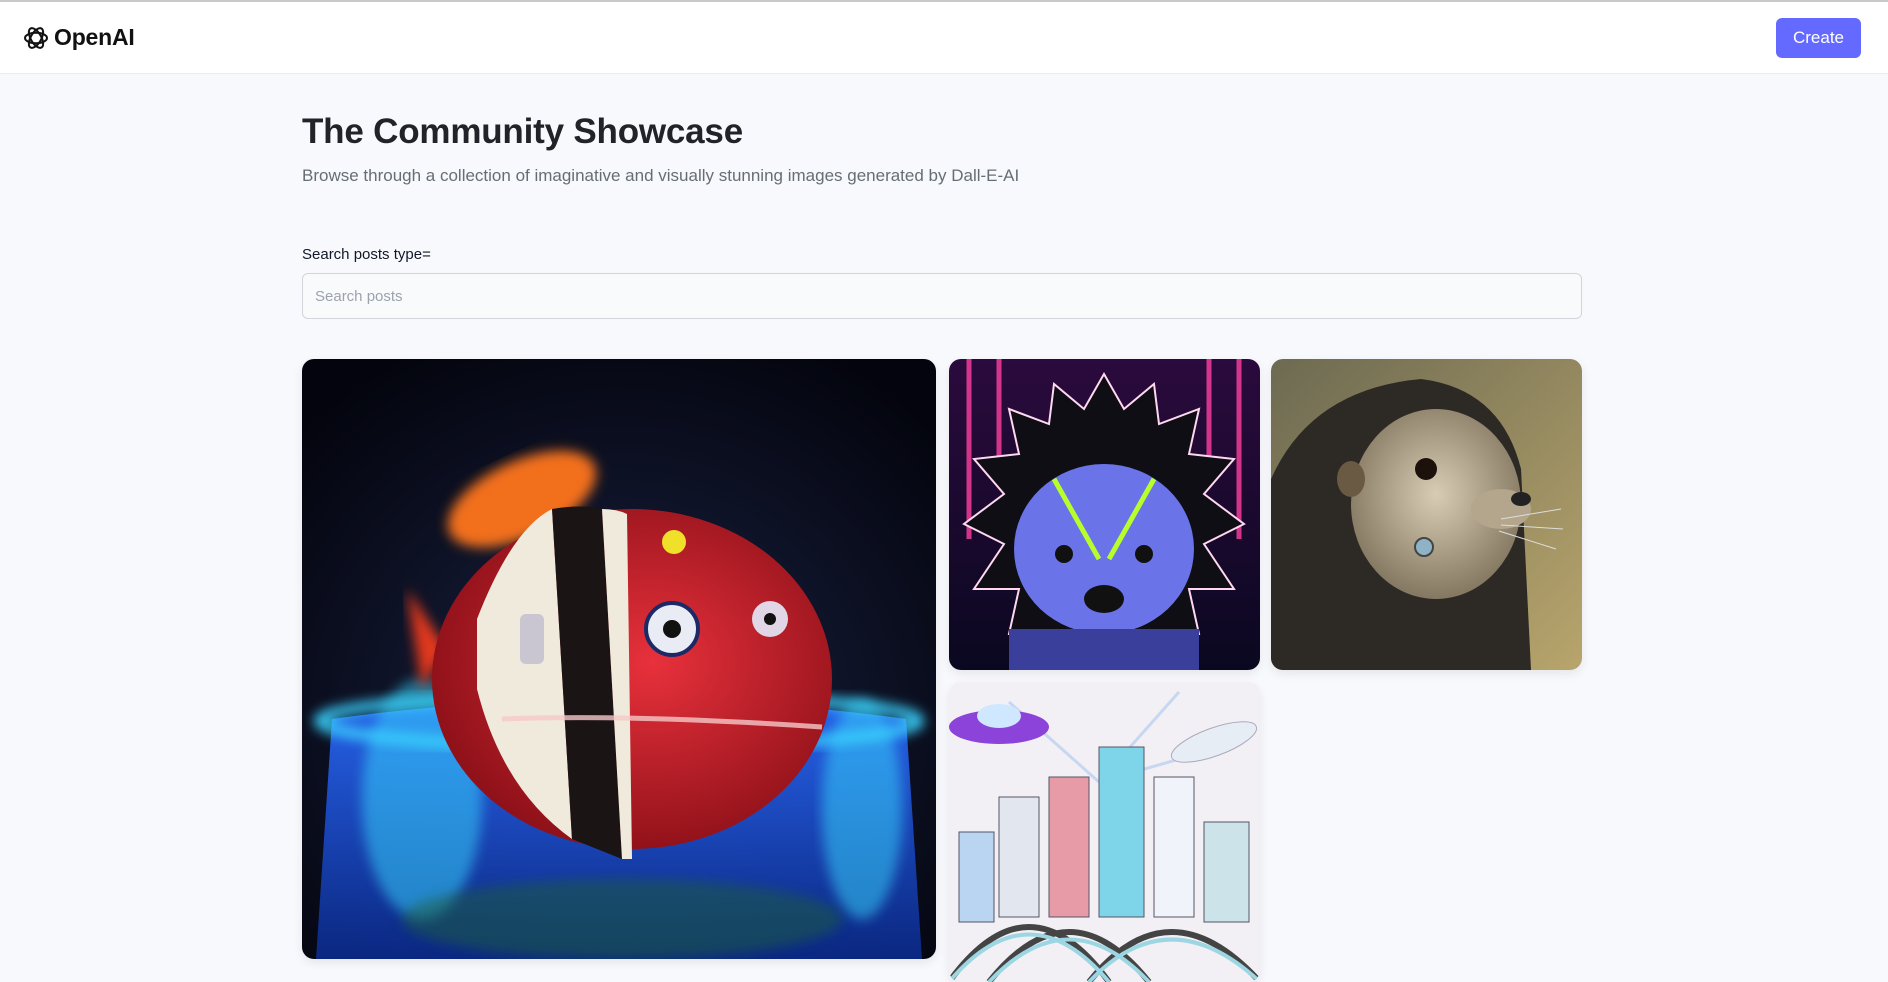  I want to click on post-card-city, so click(1104, 832).